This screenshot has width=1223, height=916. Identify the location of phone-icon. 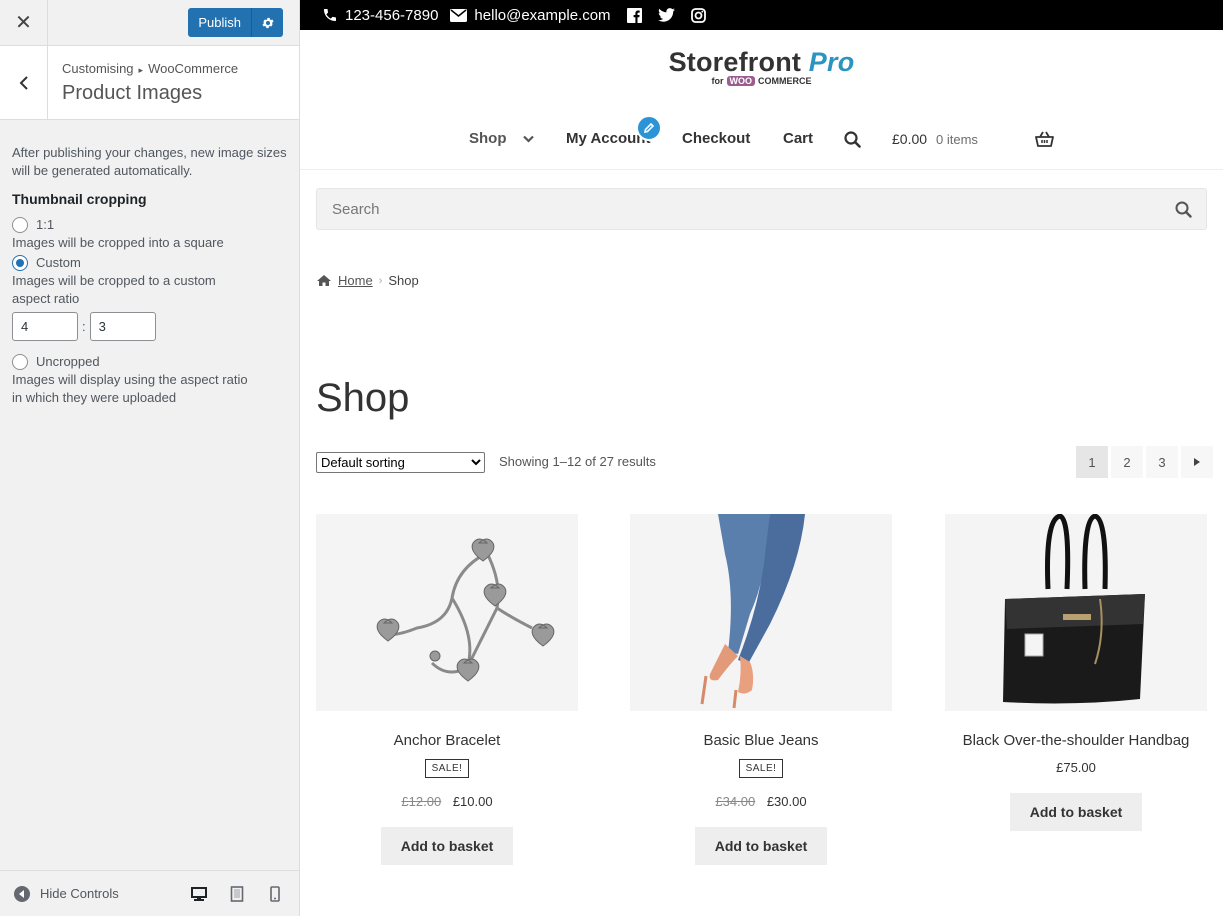
(330, 15).